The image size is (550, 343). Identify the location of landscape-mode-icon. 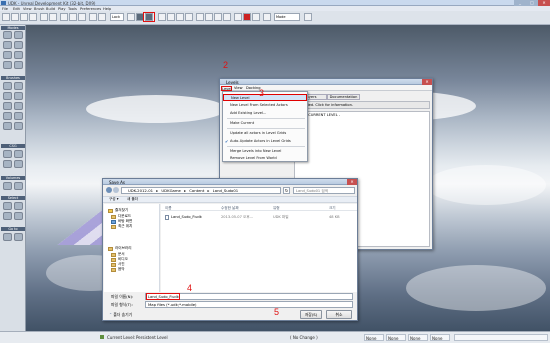
(7, 55).